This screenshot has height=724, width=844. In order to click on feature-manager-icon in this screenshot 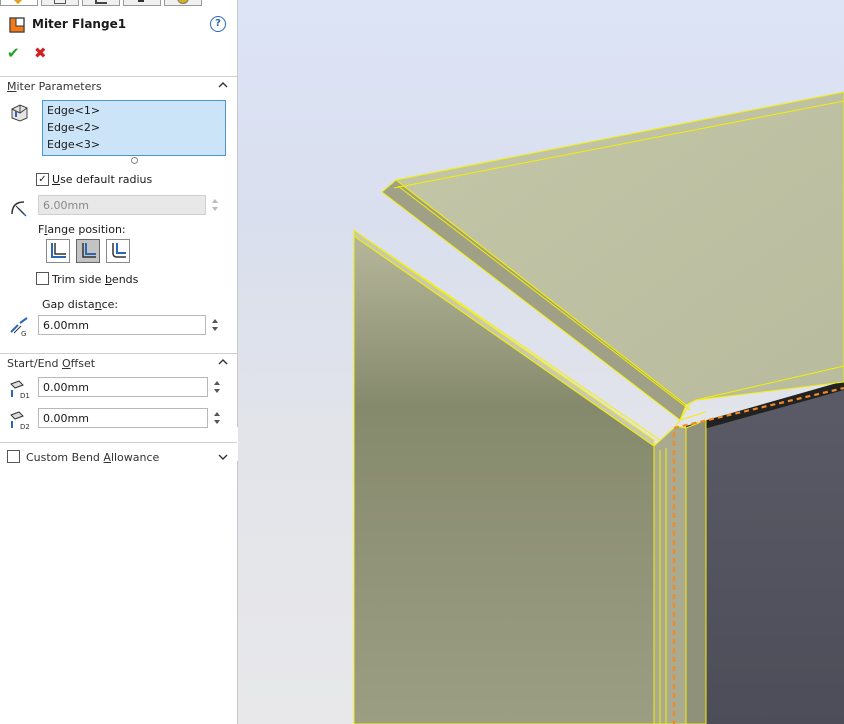, I will do `click(18, 2)`.